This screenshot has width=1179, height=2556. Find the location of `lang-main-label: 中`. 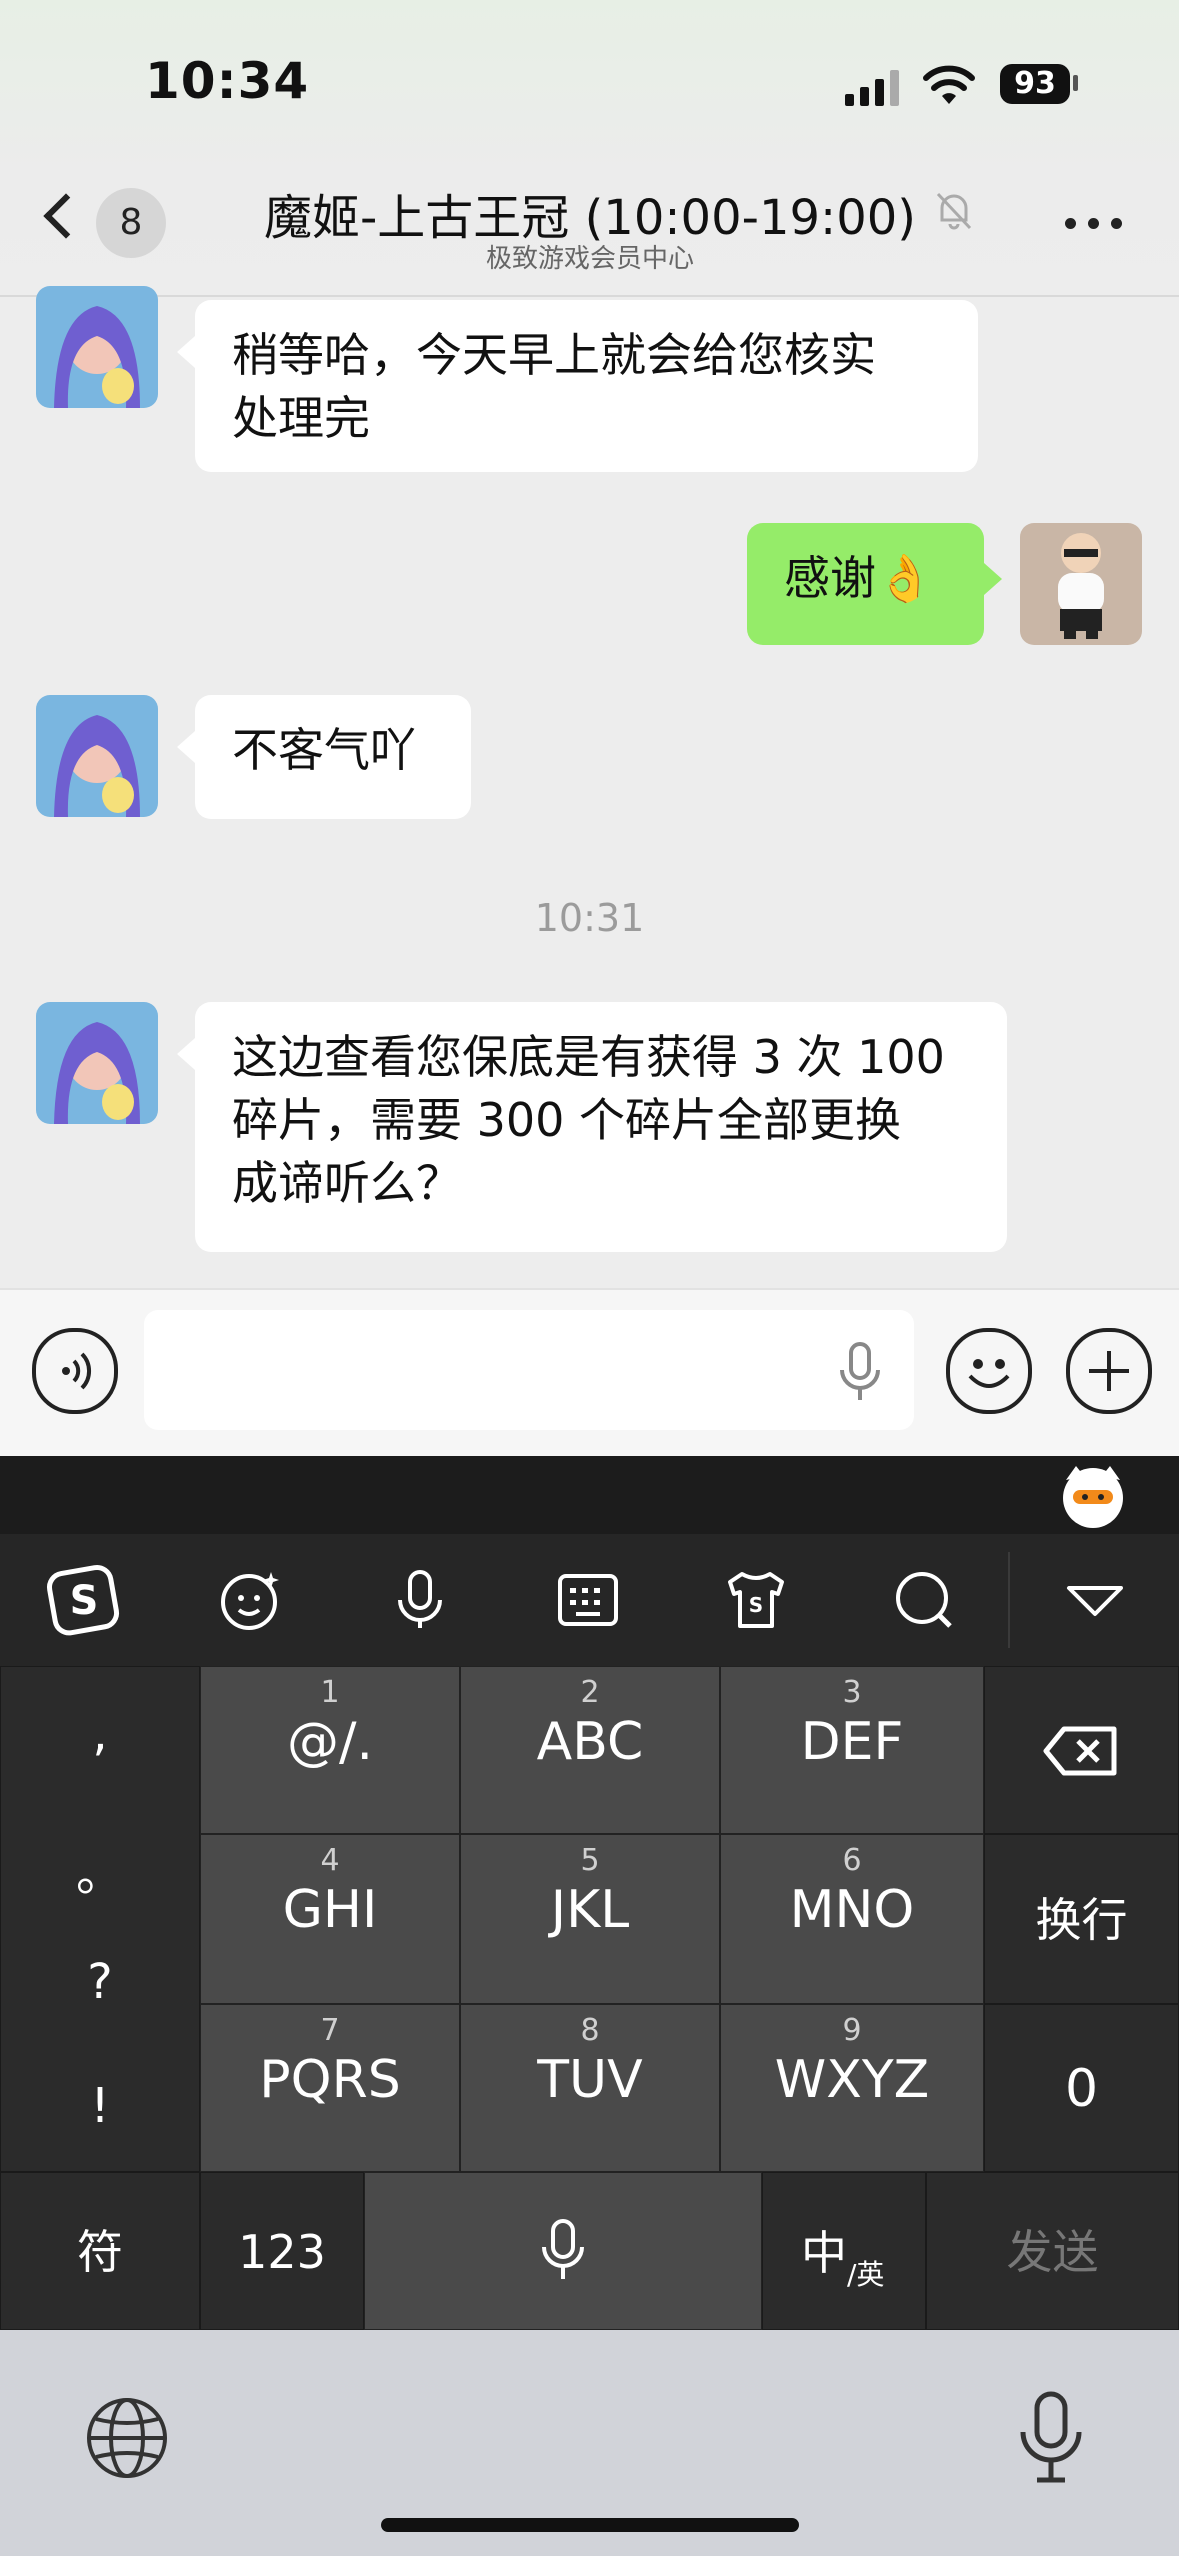

lang-main-label: 中 is located at coordinates (824, 2253).